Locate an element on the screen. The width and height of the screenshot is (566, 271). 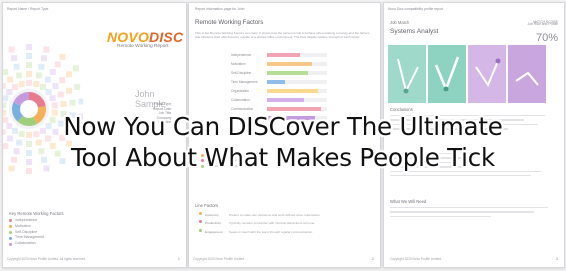
factor-bar-row: Collaboration is located at coordinates (284, 100).